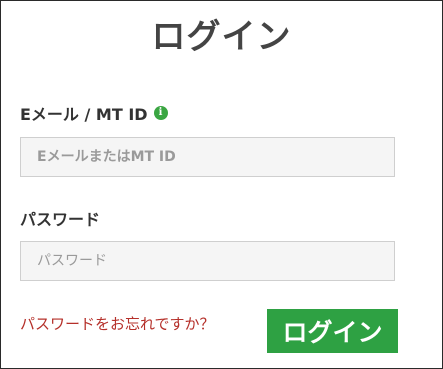 This screenshot has width=443, height=369. Describe the element at coordinates (207, 261) in the screenshot. I see `password-field` at that location.